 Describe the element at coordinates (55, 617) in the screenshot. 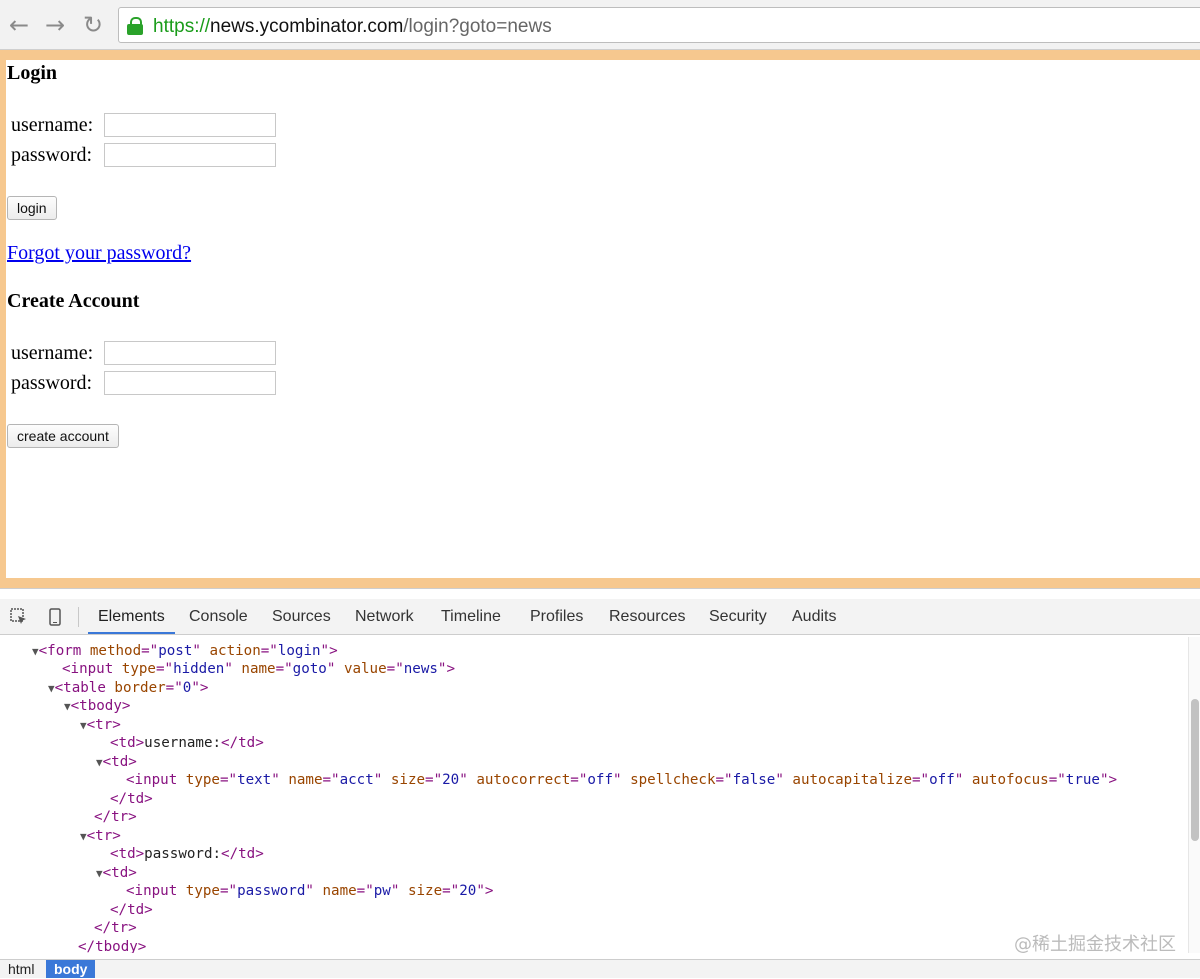

I see `device-mode-icon` at that location.